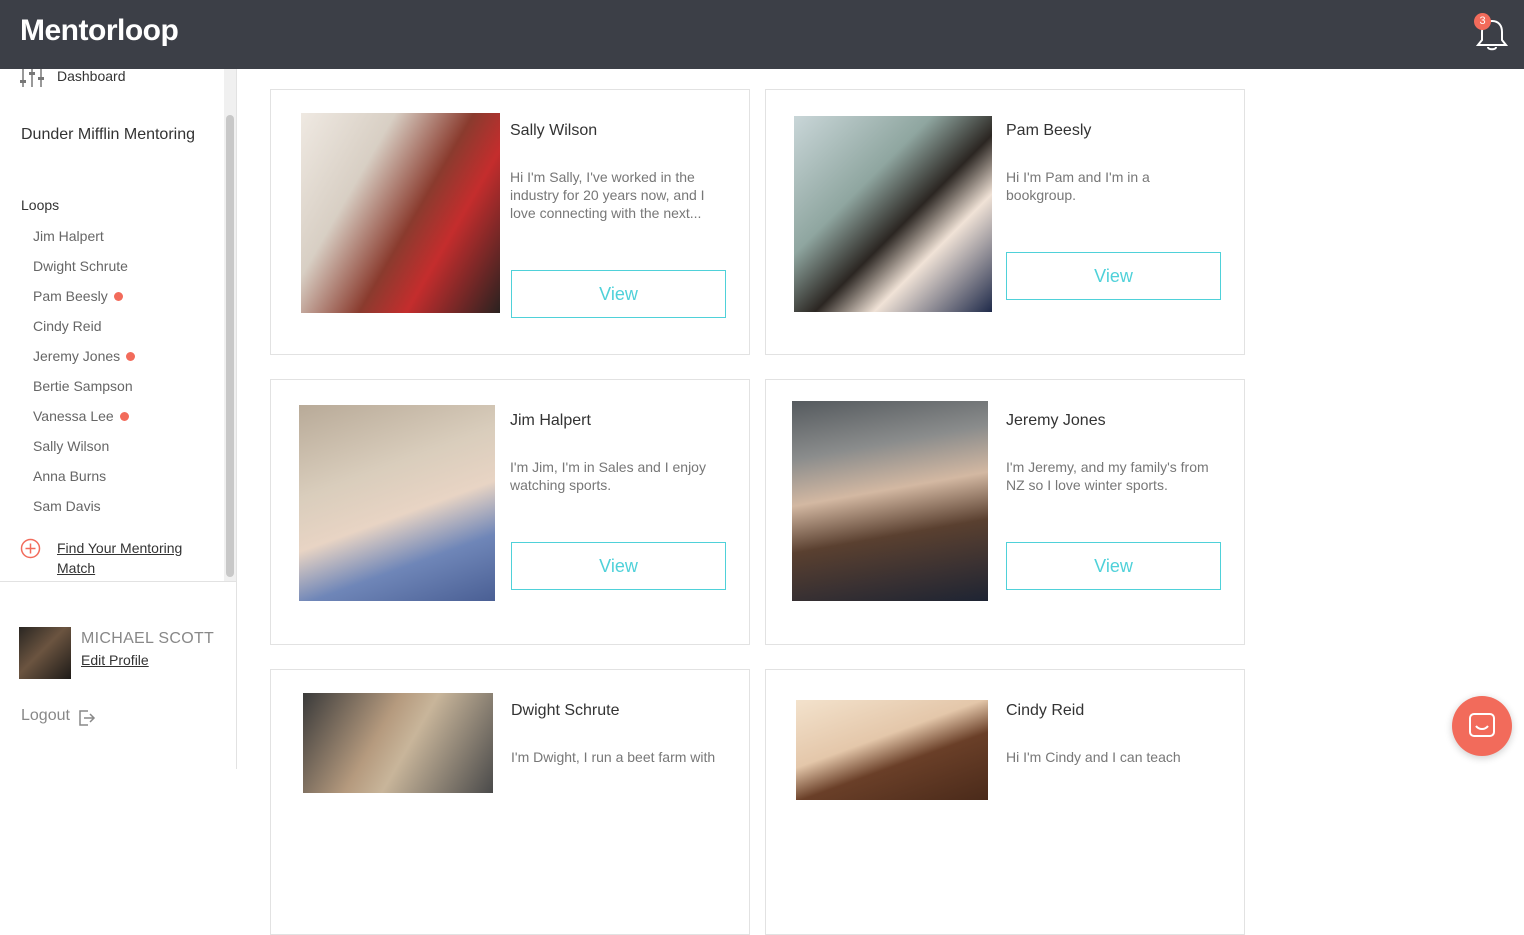  I want to click on sidebar-item-bertie-sampson: Bertie Sampson, so click(84, 386).